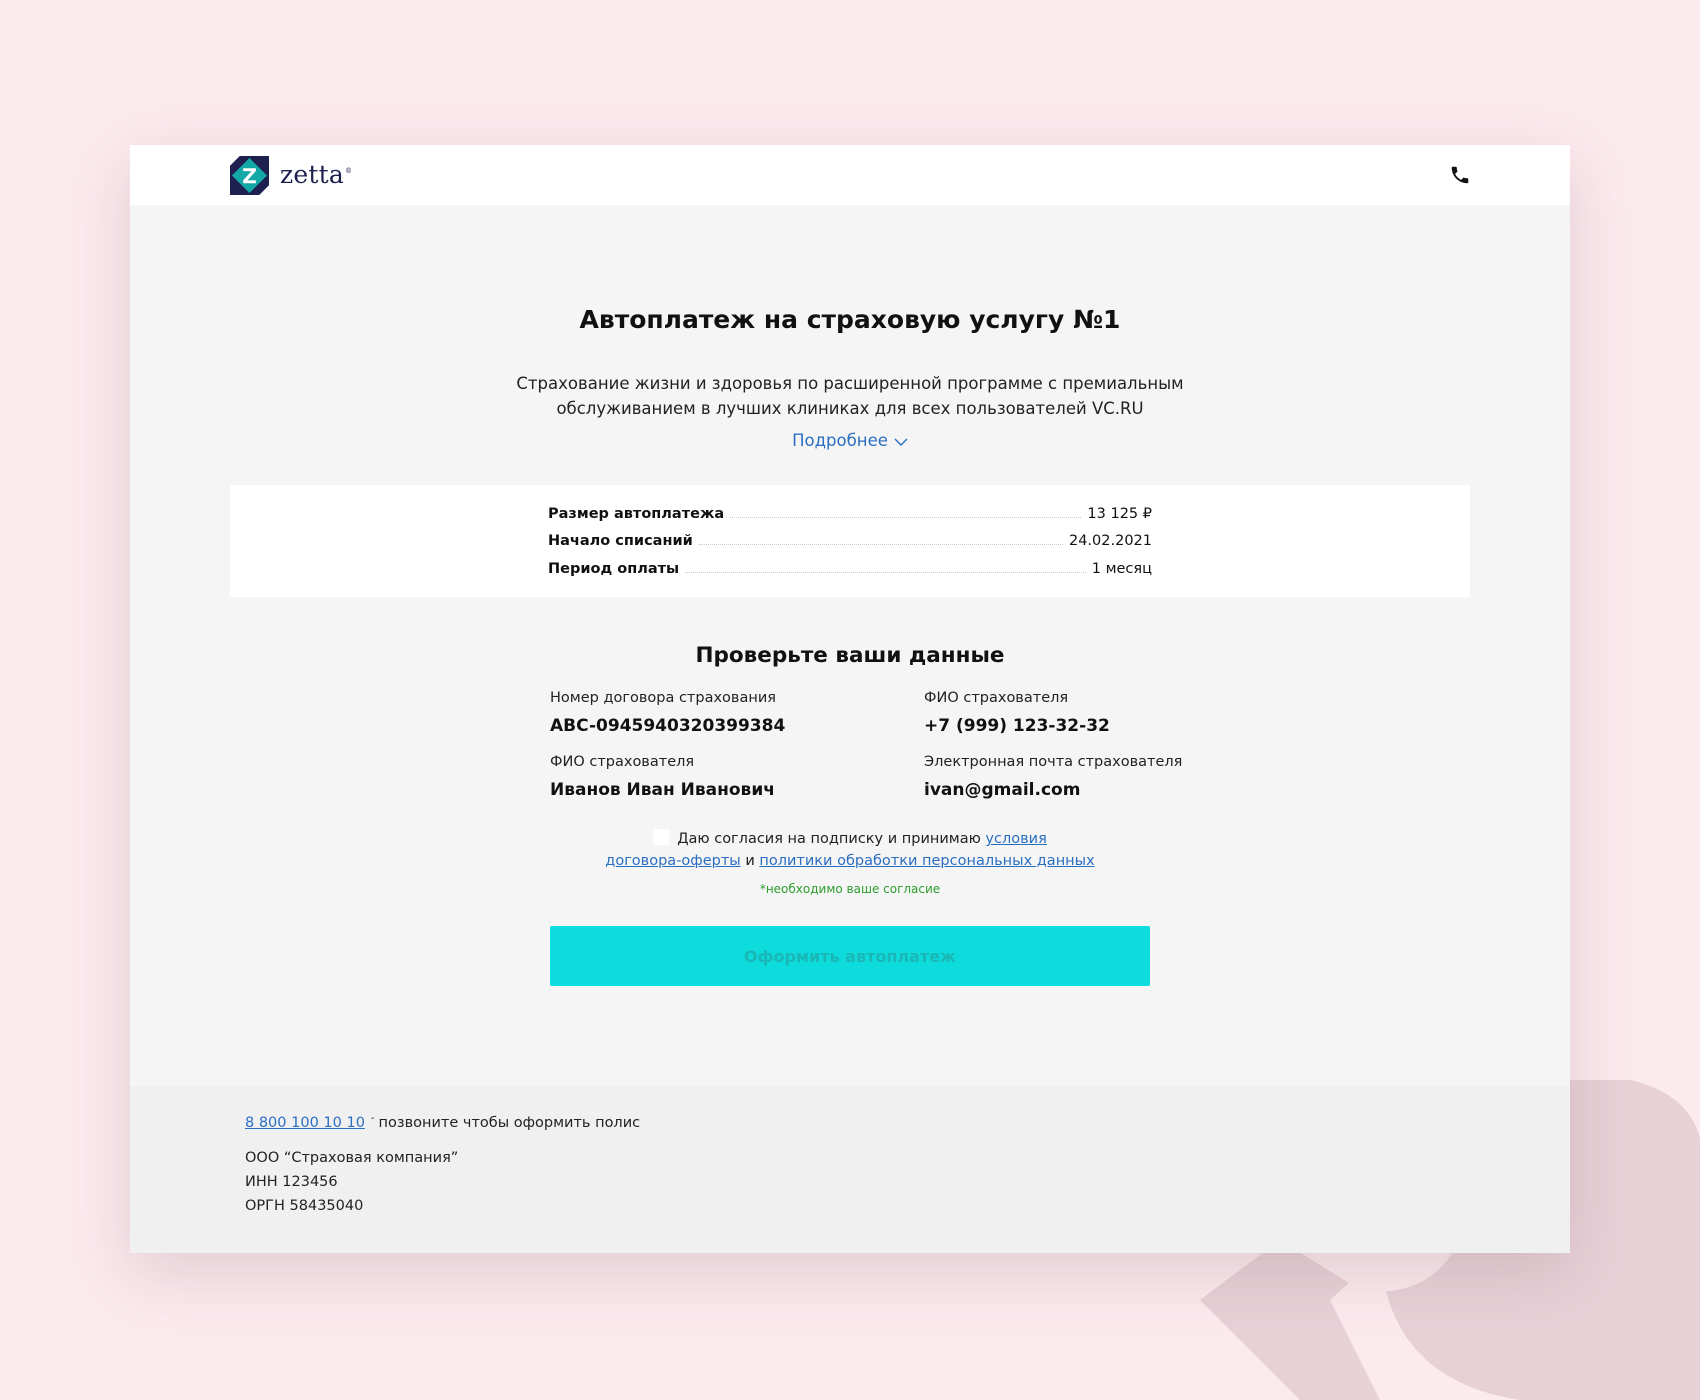 The height and width of the screenshot is (1400, 1700). I want to click on more-link: Подробнее, so click(850, 440).